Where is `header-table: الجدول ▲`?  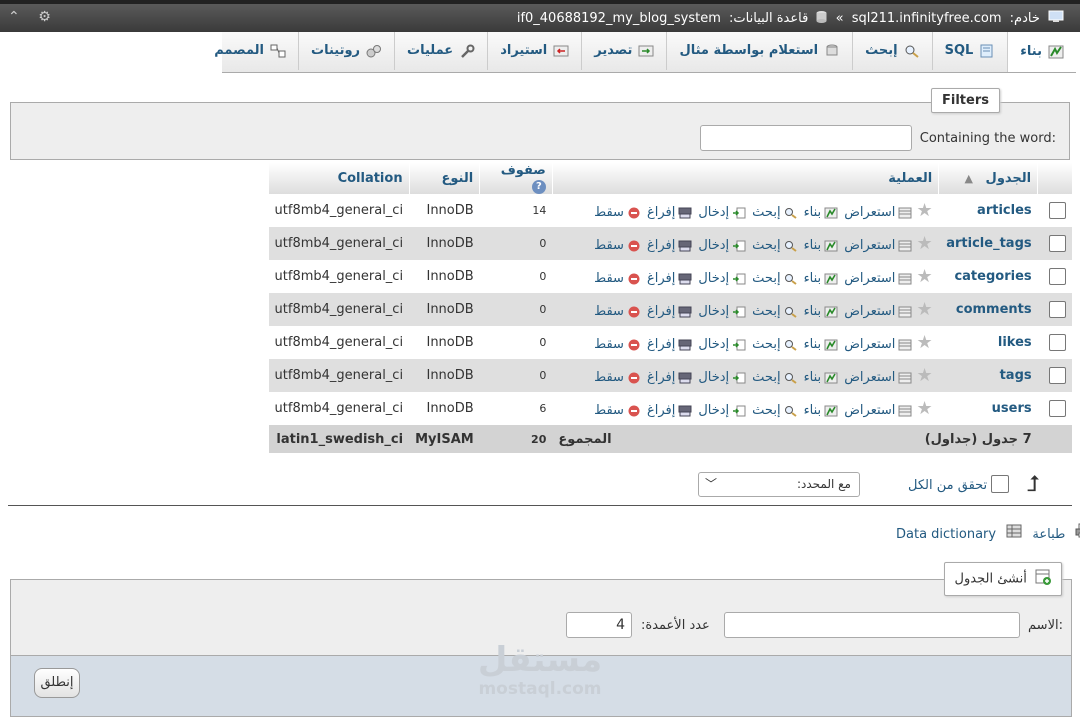
header-table: الجدول ▲ is located at coordinates (988, 178).